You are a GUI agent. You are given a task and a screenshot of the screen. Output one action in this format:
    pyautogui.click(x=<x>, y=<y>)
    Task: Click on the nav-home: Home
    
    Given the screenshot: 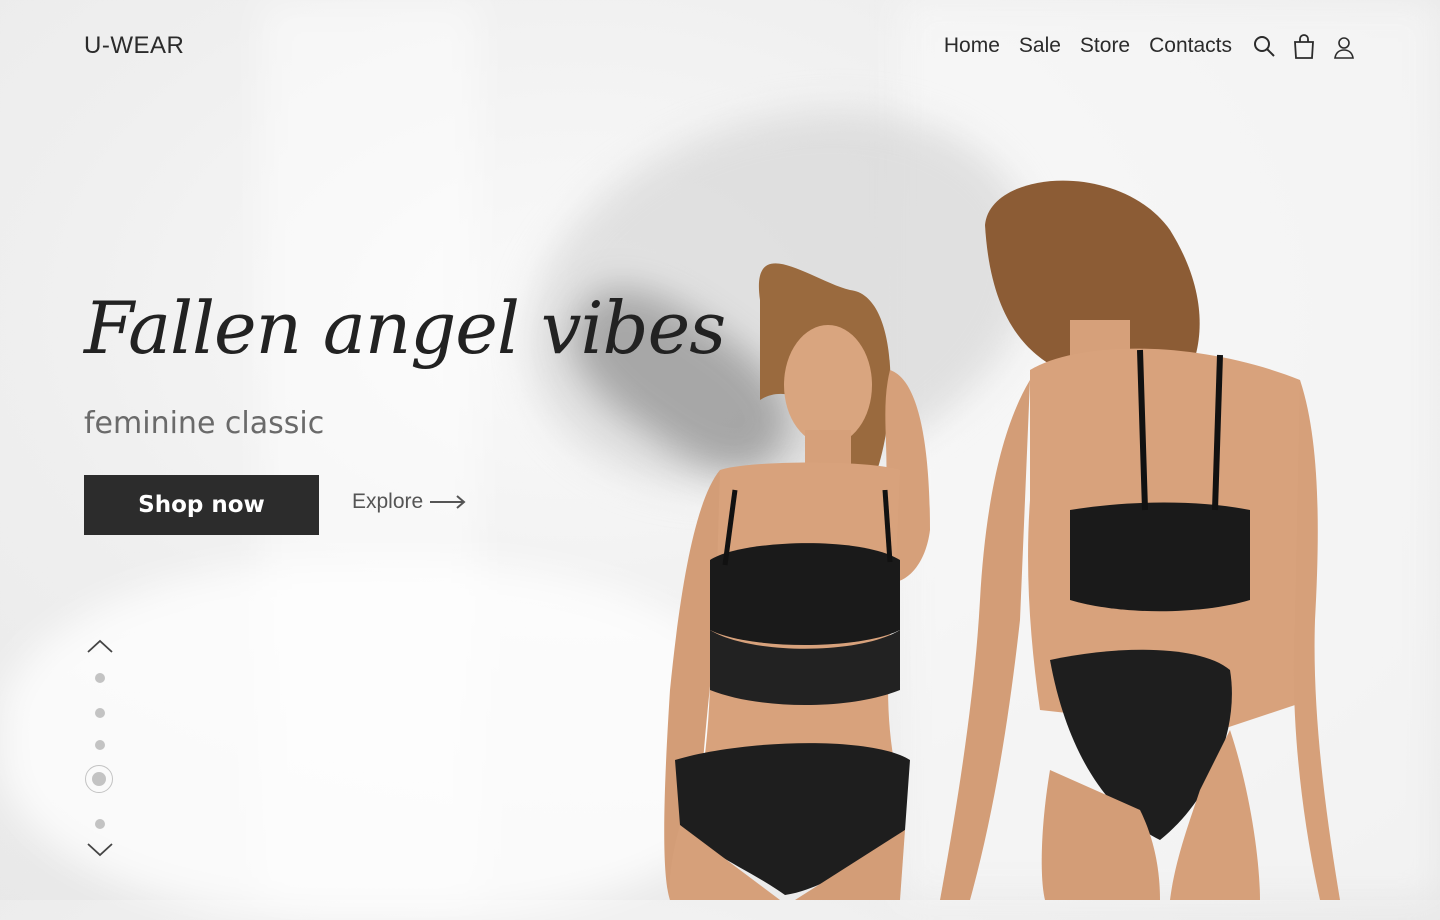 What is the action you would take?
    pyautogui.click(x=972, y=46)
    